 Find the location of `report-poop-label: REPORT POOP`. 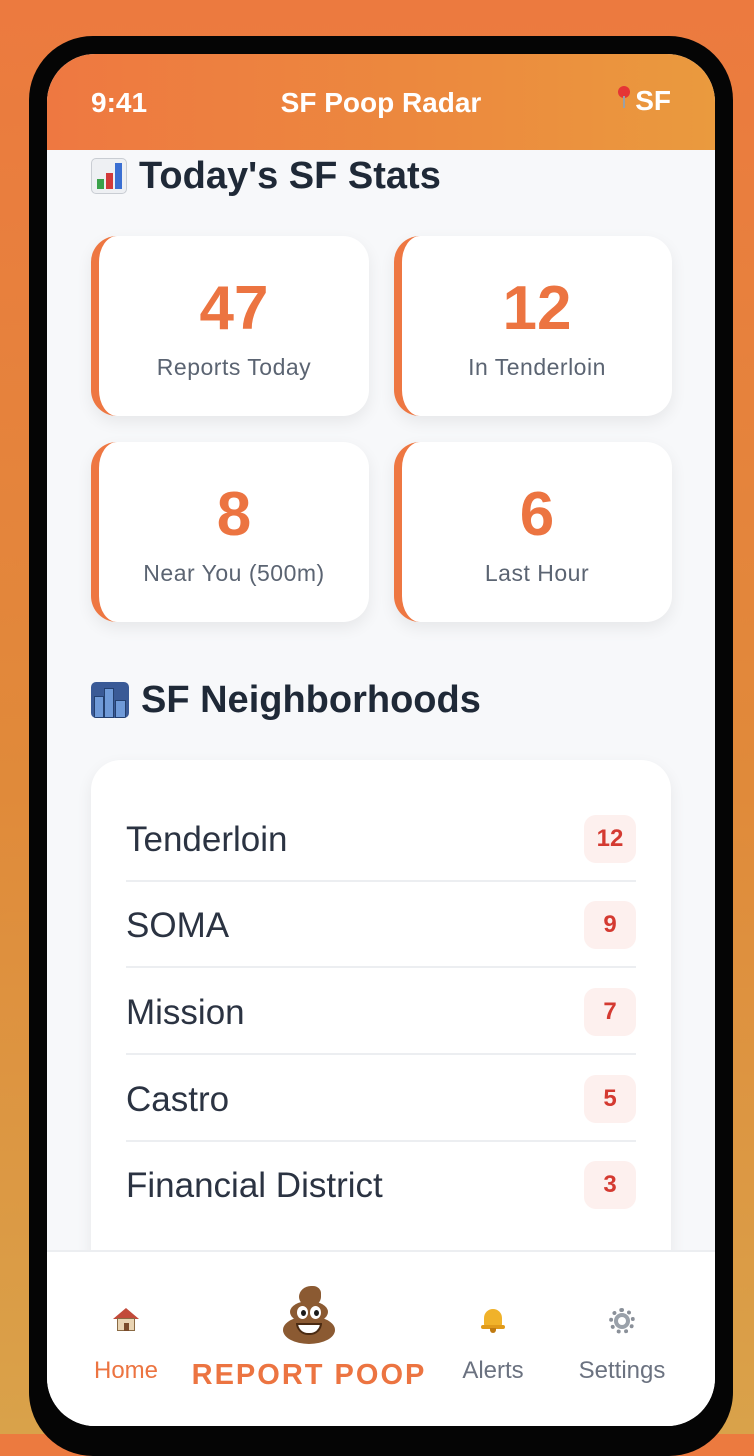

report-poop-label: REPORT POOP is located at coordinates (309, 1375).